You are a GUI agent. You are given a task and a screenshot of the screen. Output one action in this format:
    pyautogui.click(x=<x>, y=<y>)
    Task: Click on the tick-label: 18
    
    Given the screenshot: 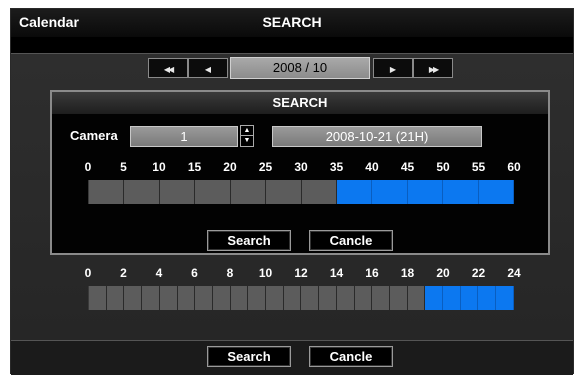 What is the action you would take?
    pyautogui.click(x=407, y=273)
    